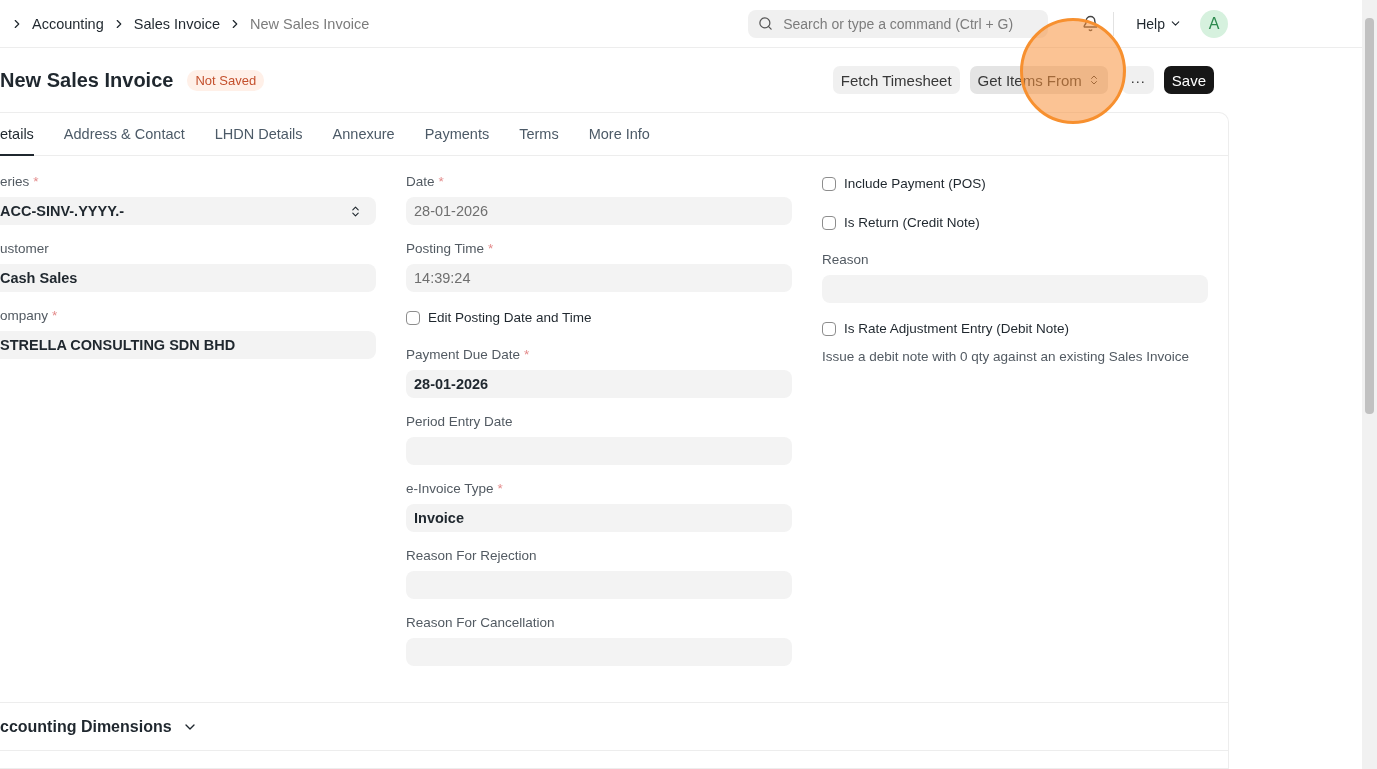  I want to click on checkbox-label: Edit Posting Date and Time, so click(599, 317).